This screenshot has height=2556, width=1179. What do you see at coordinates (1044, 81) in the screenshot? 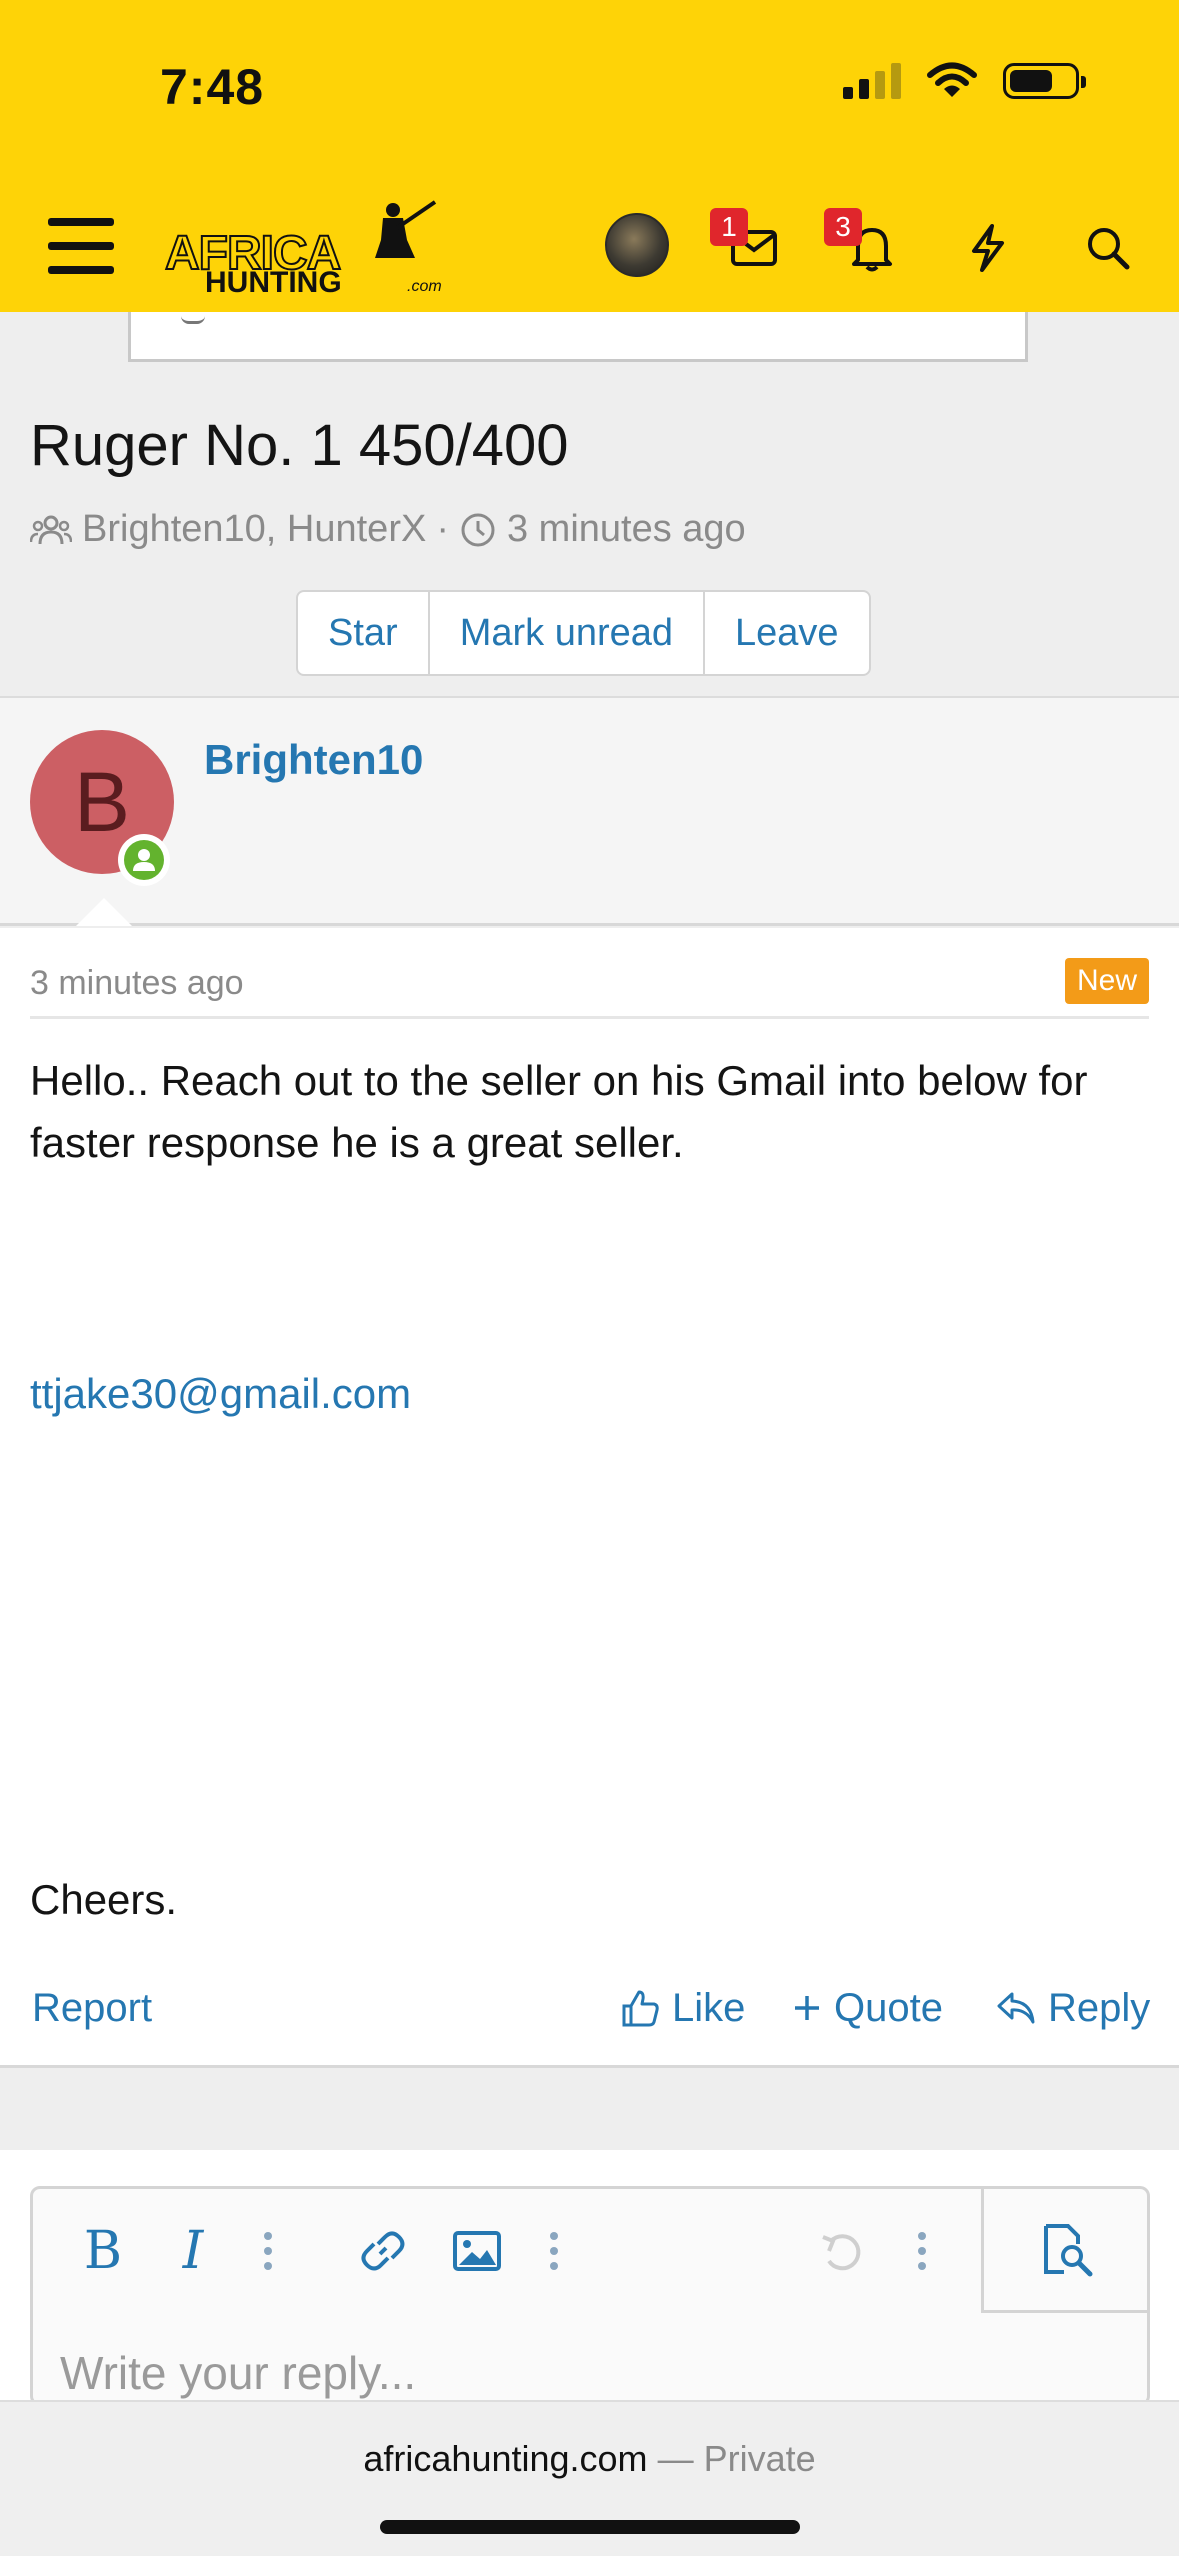
I see `battery-icon` at bounding box center [1044, 81].